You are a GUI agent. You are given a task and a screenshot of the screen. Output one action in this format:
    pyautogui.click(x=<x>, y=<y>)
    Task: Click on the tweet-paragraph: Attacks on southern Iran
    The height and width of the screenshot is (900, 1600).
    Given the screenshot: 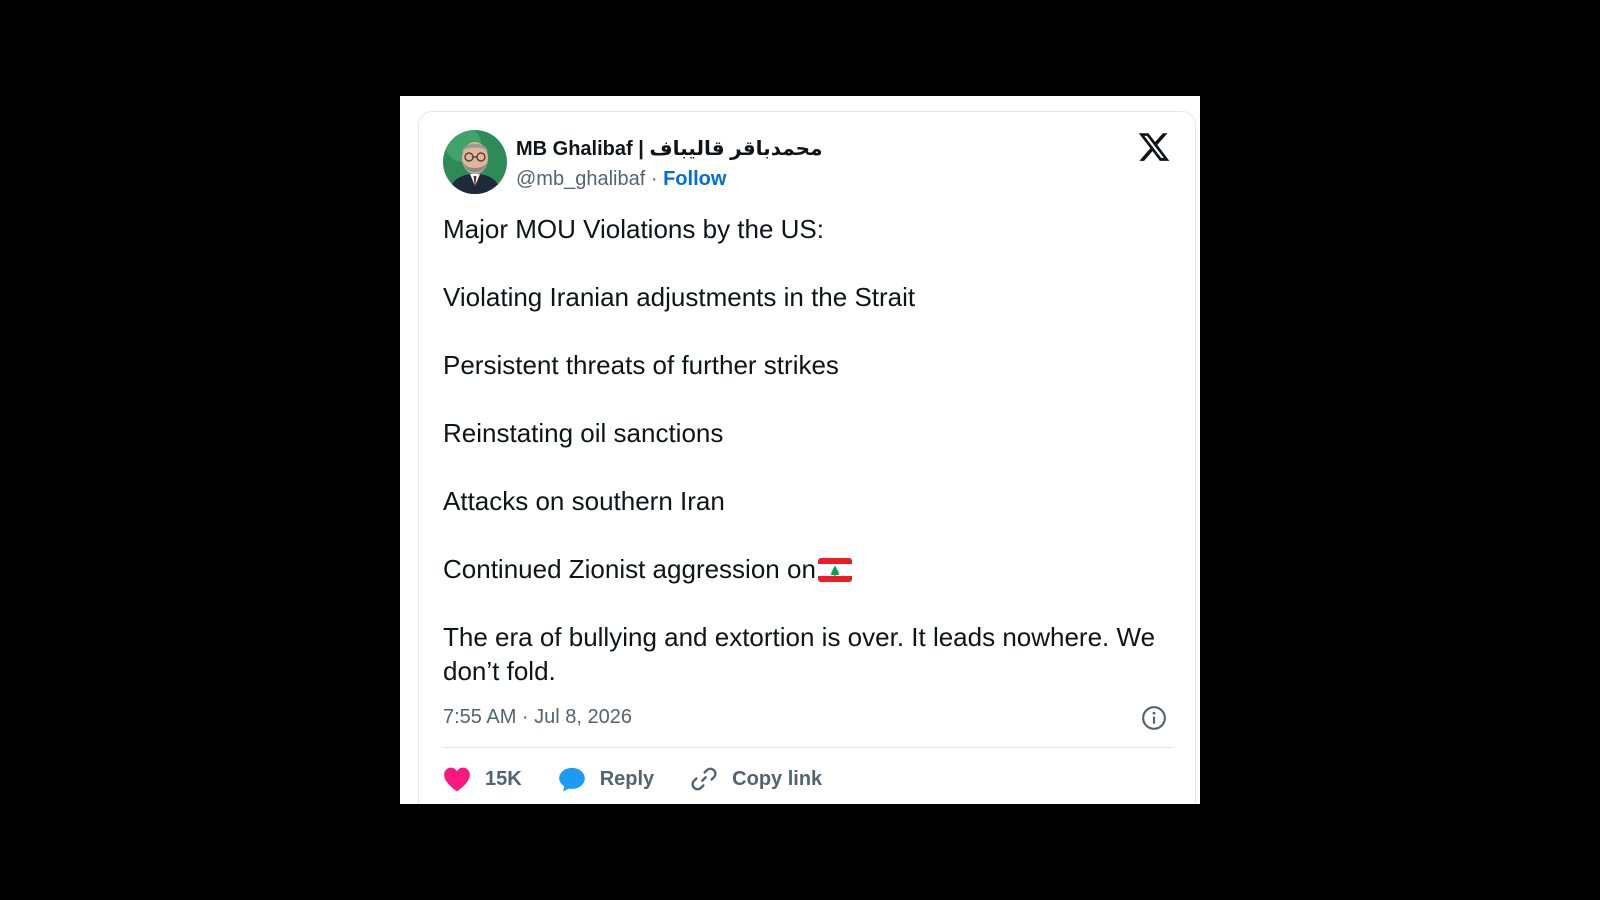 What is the action you would take?
    pyautogui.click(x=584, y=501)
    